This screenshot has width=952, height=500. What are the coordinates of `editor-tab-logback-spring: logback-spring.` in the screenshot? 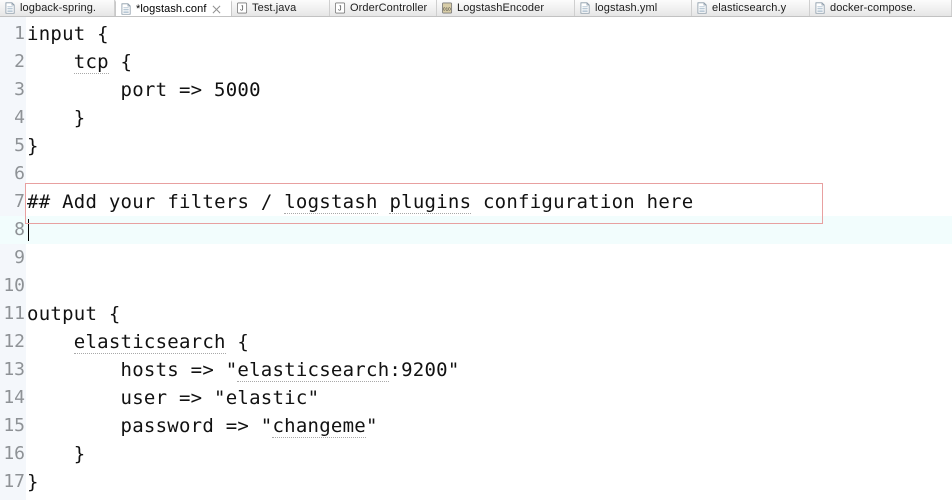 It's located at (57, 8).